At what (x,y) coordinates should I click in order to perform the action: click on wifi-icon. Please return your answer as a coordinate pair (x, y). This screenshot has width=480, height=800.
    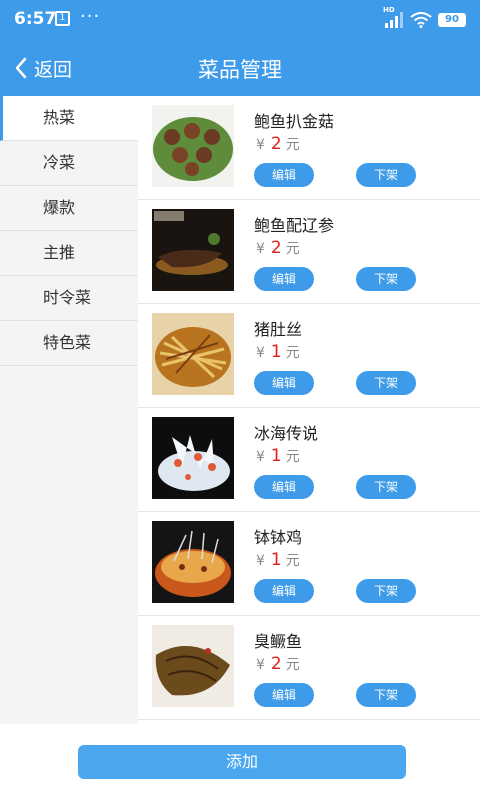
    Looking at the image, I should click on (421, 20).